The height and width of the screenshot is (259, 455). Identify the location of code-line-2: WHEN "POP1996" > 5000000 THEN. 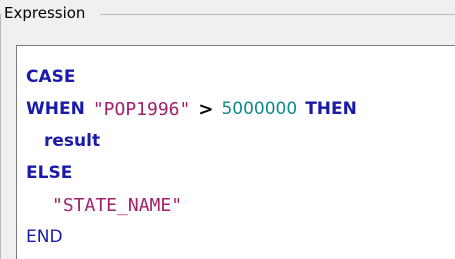
(191, 109).